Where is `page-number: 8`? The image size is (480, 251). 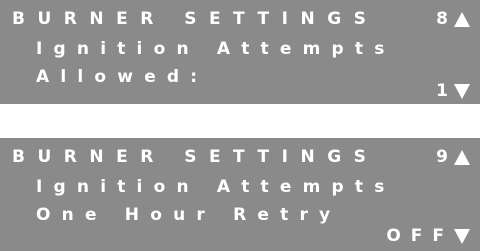
page-number: 8 is located at coordinates (442, 19).